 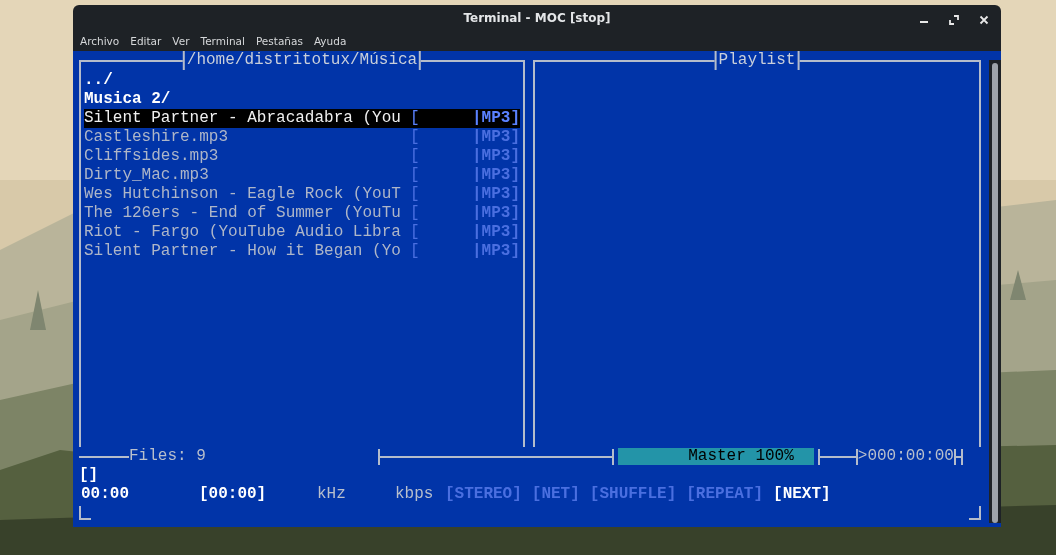 I want to click on mode-indicator: [NEXT], so click(x=802, y=494).